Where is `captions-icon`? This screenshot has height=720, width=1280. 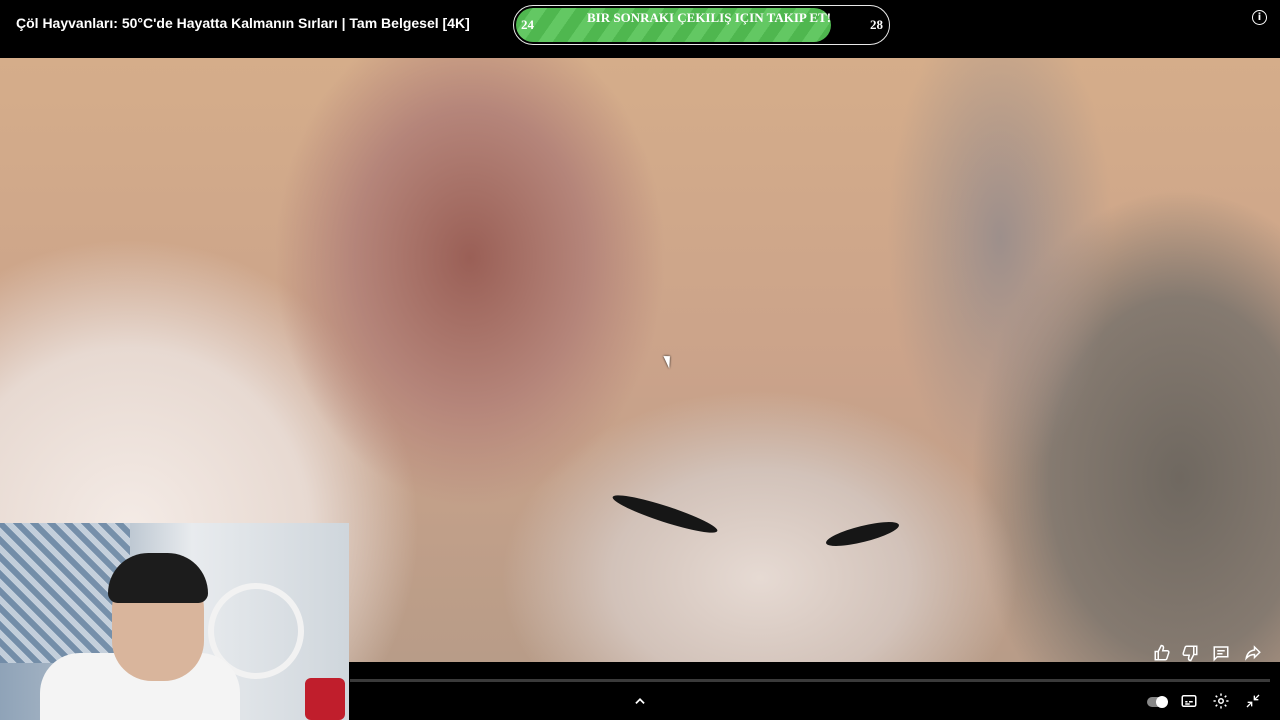
captions-icon is located at coordinates (1189, 701).